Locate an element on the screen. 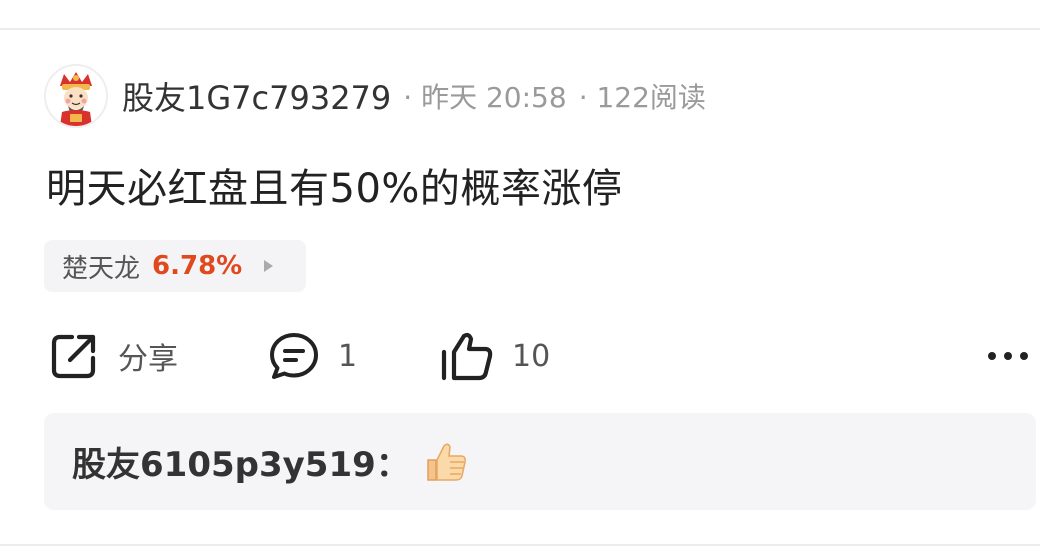  share-label: 分享 is located at coordinates (148, 359).